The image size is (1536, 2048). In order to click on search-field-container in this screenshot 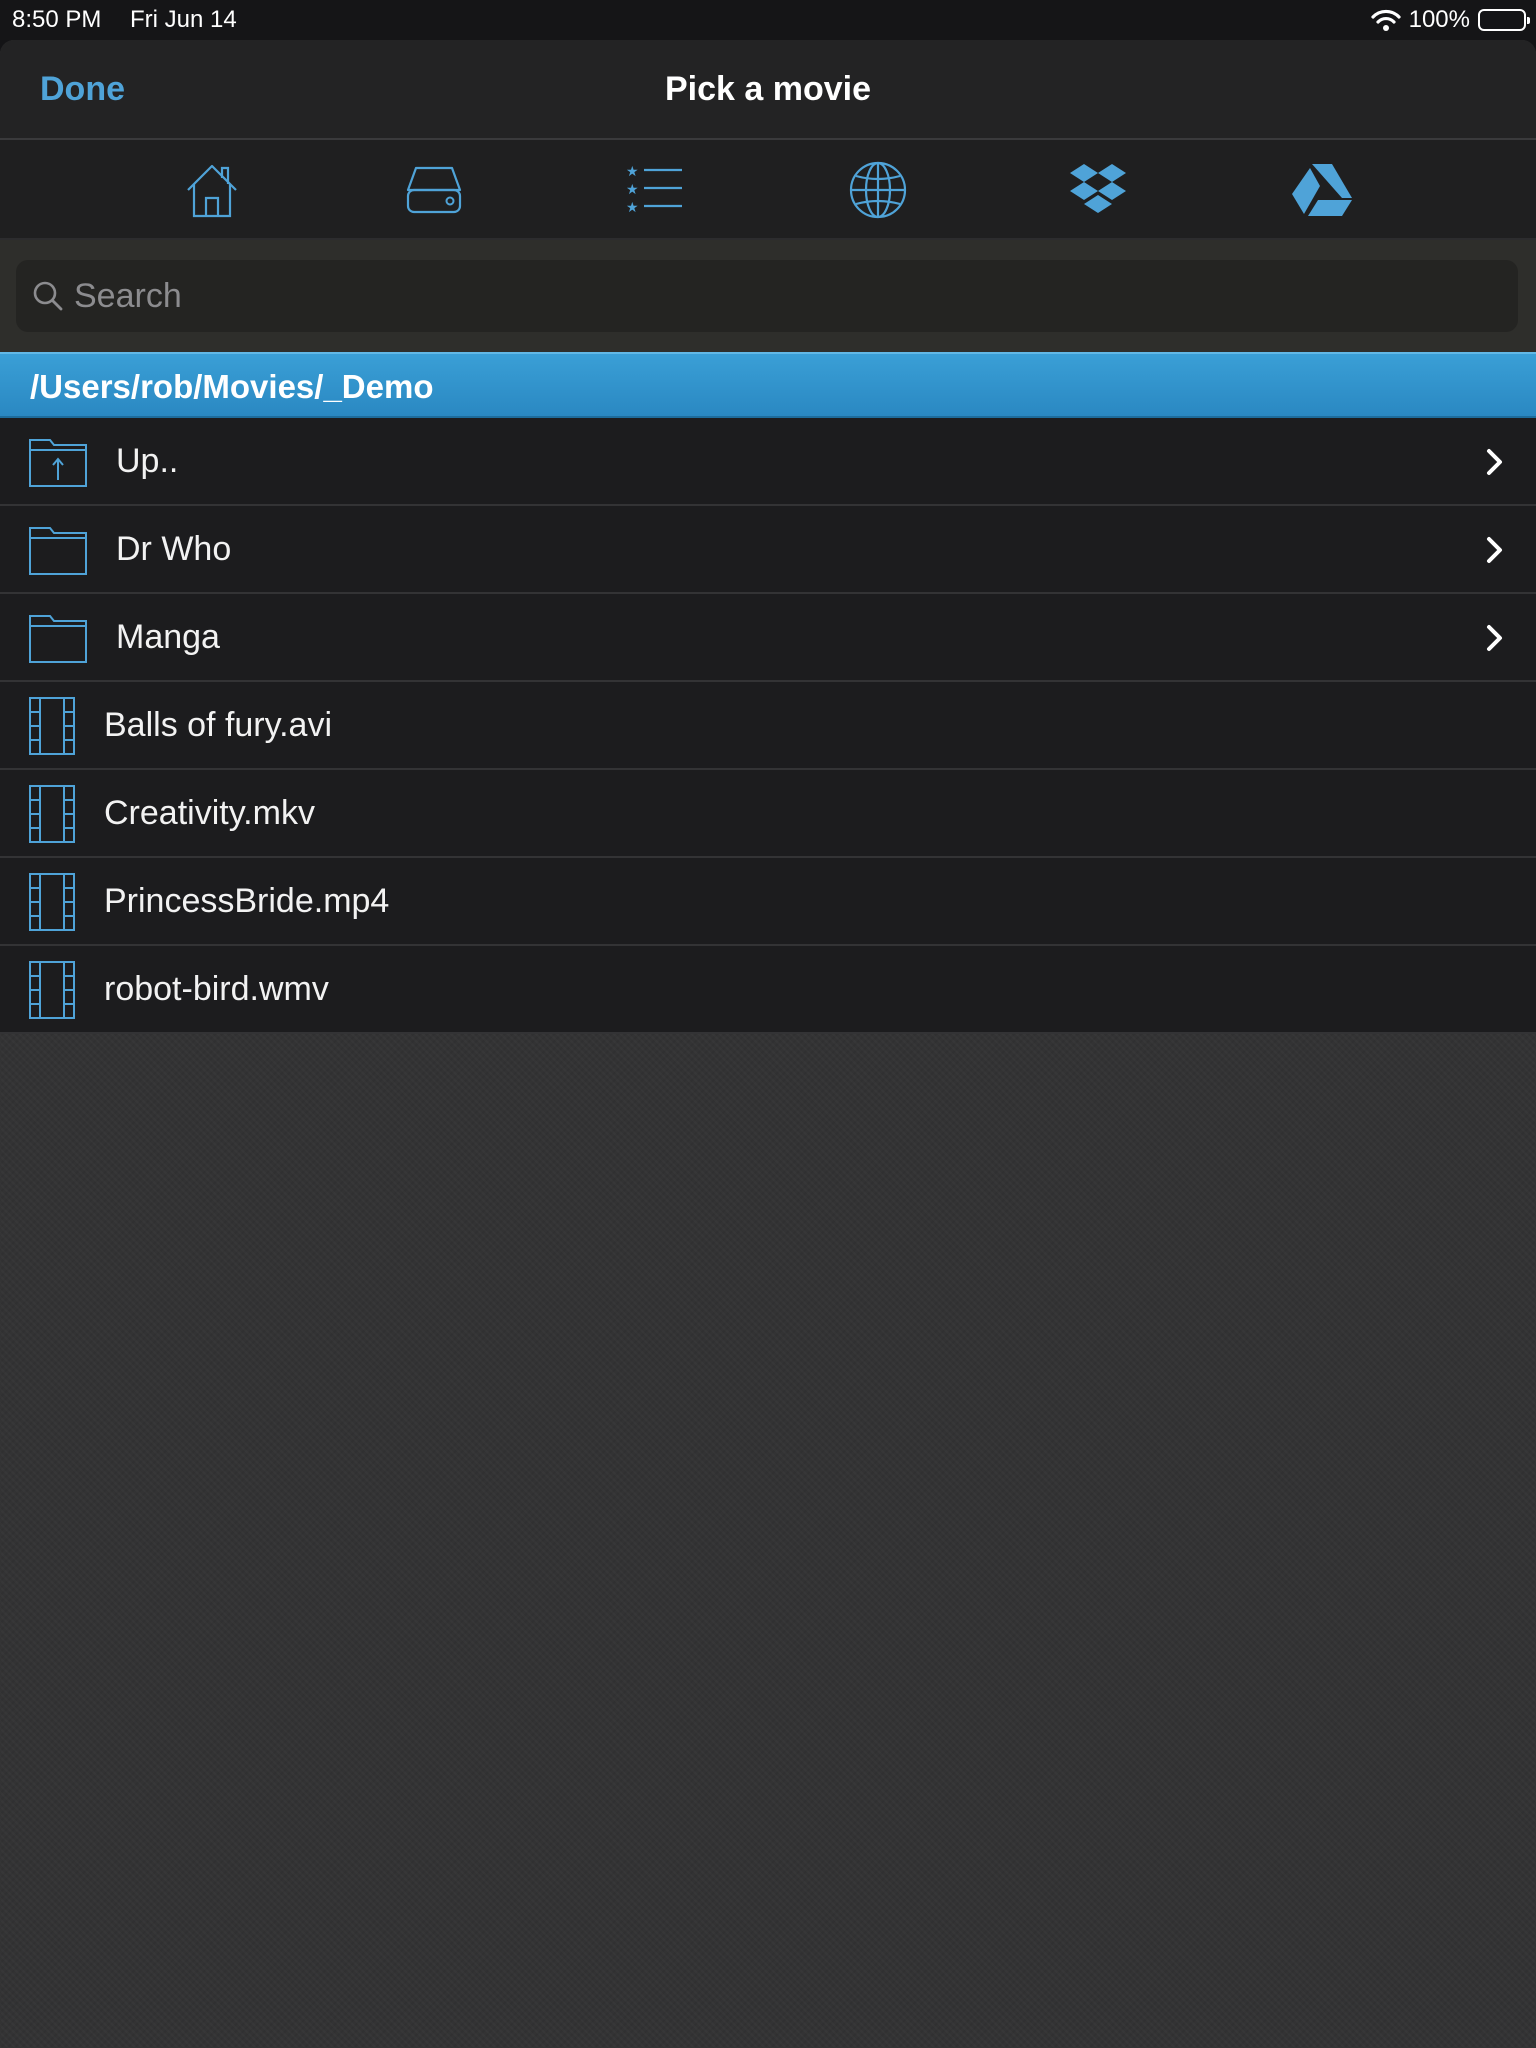, I will do `click(767, 296)`.